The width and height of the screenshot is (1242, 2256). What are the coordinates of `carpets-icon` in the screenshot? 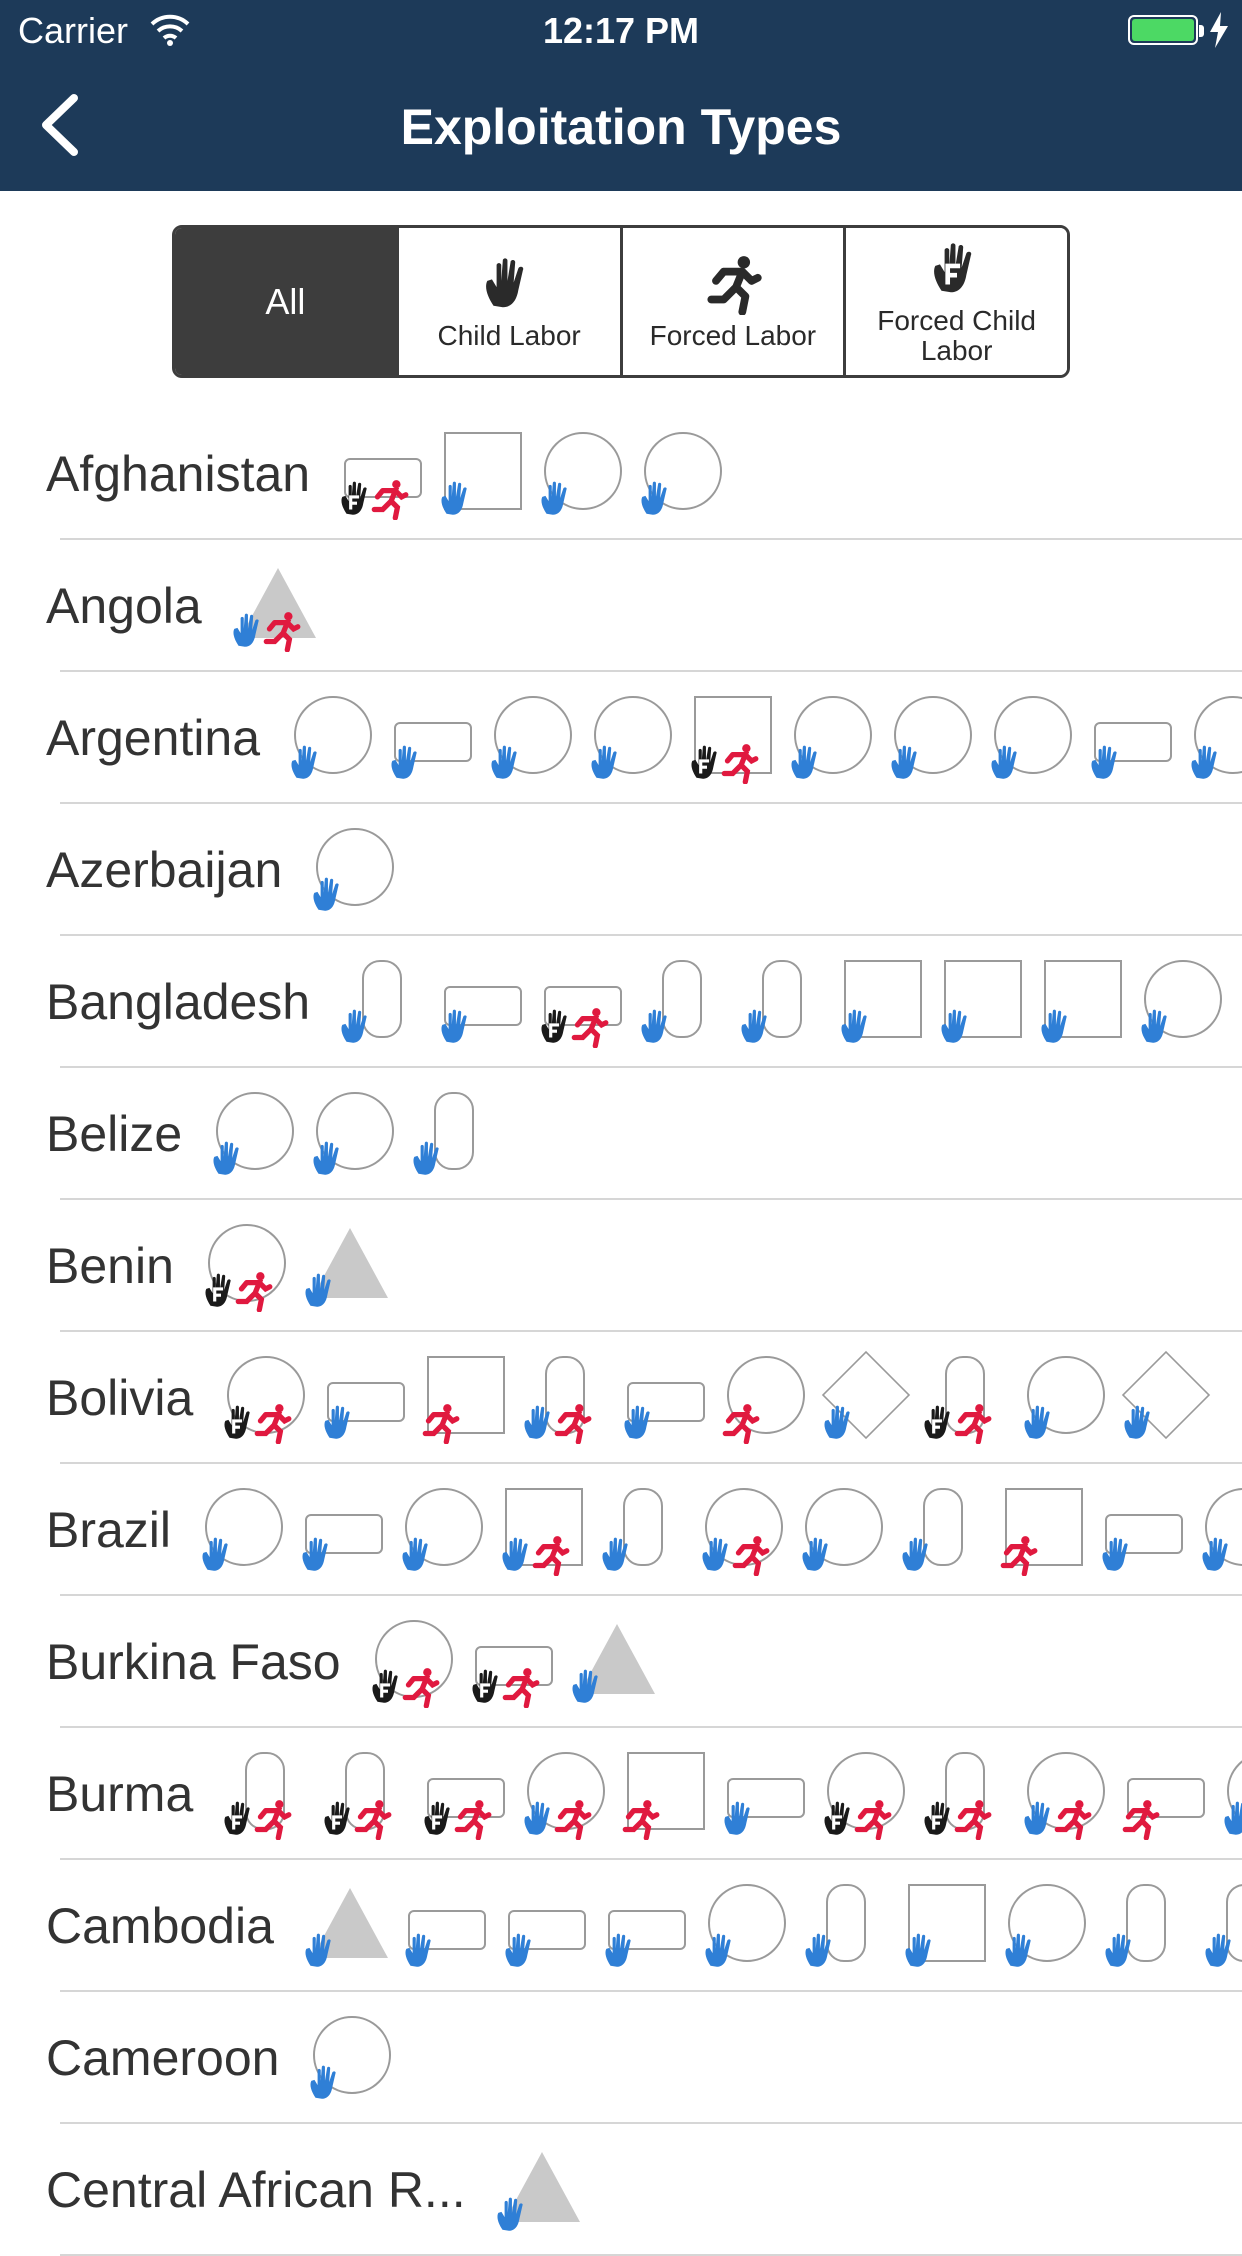 It's located at (480, 474).